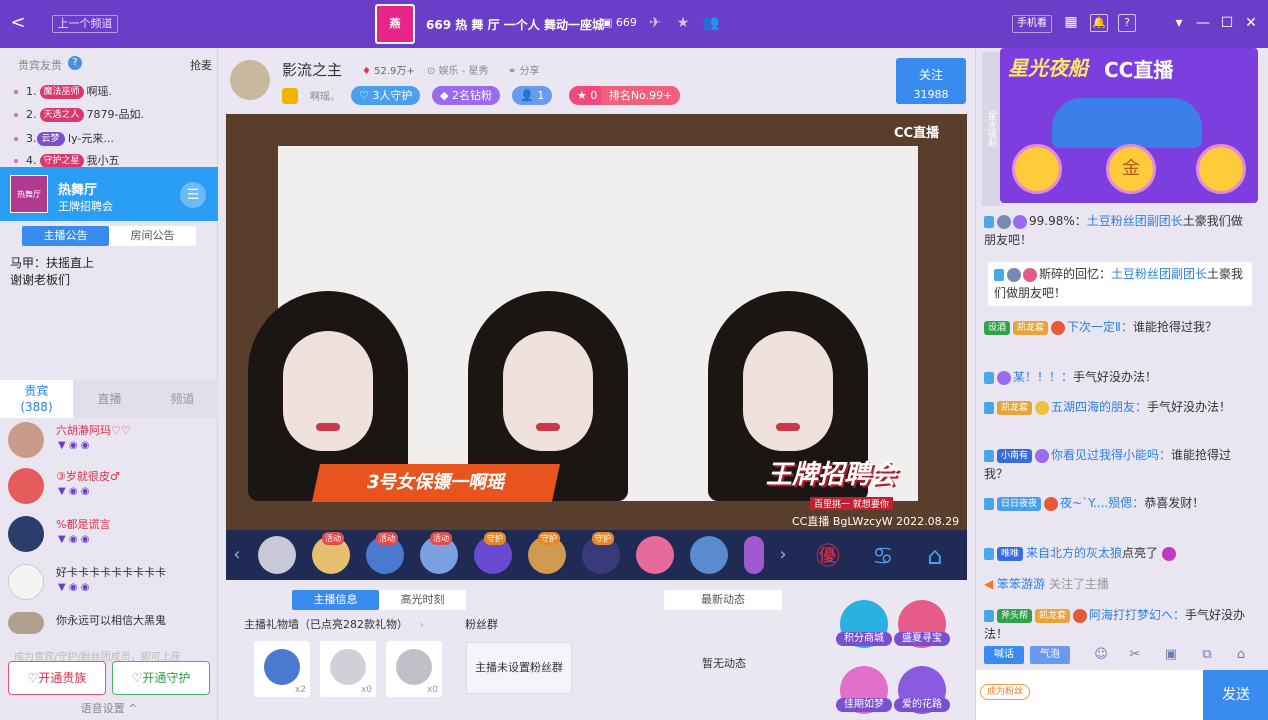 The height and width of the screenshot is (720, 1268). What do you see at coordinates (1100, 327) in the screenshot?
I see `chat-user: 下次一定Ⅱ：` at bounding box center [1100, 327].